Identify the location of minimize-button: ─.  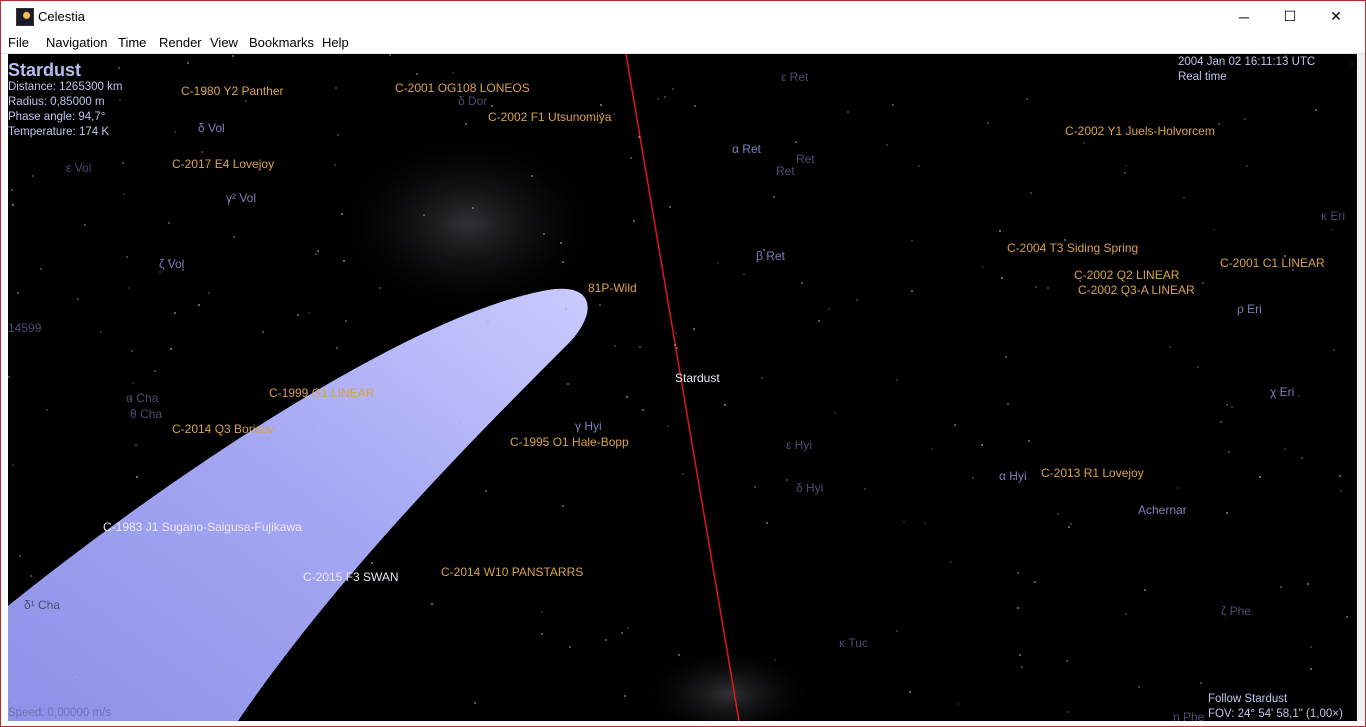
(1244, 16).